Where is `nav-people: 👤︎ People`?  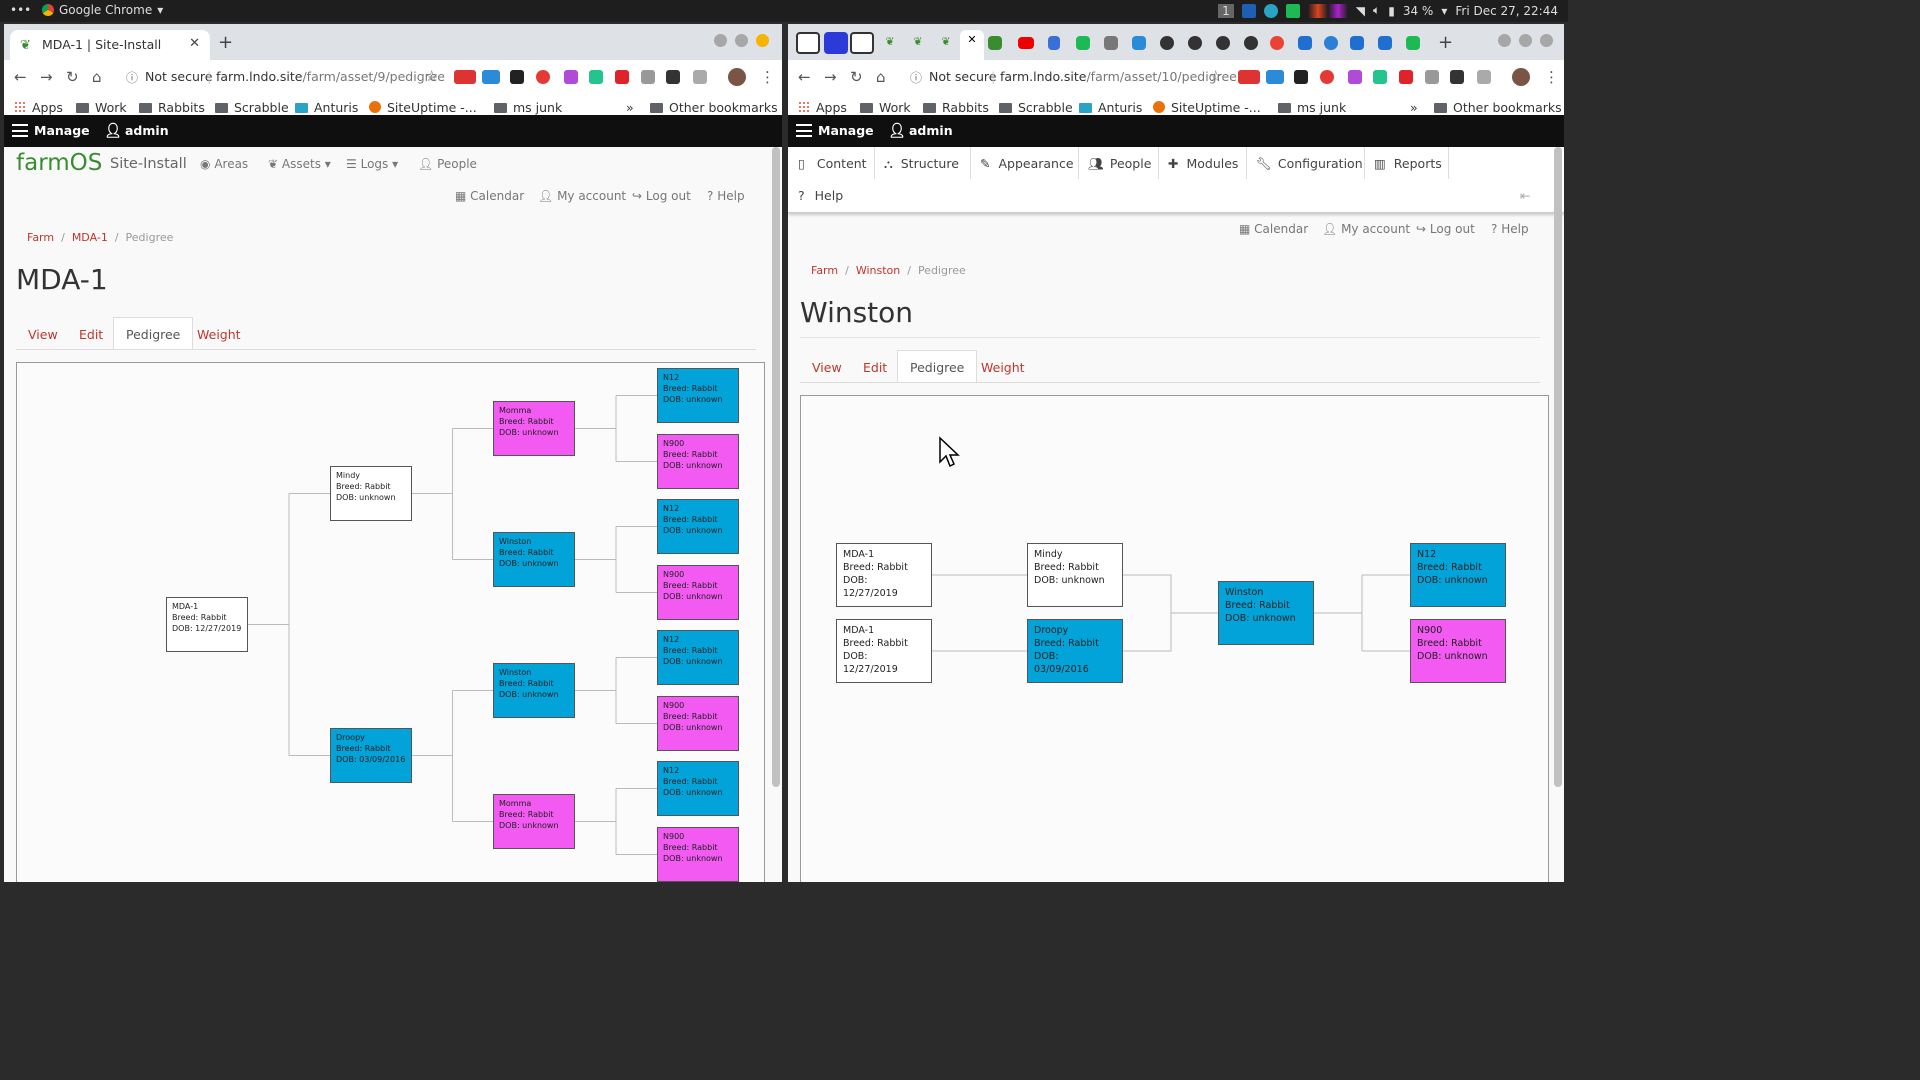
nav-people: 👤︎ People is located at coordinates (447, 164).